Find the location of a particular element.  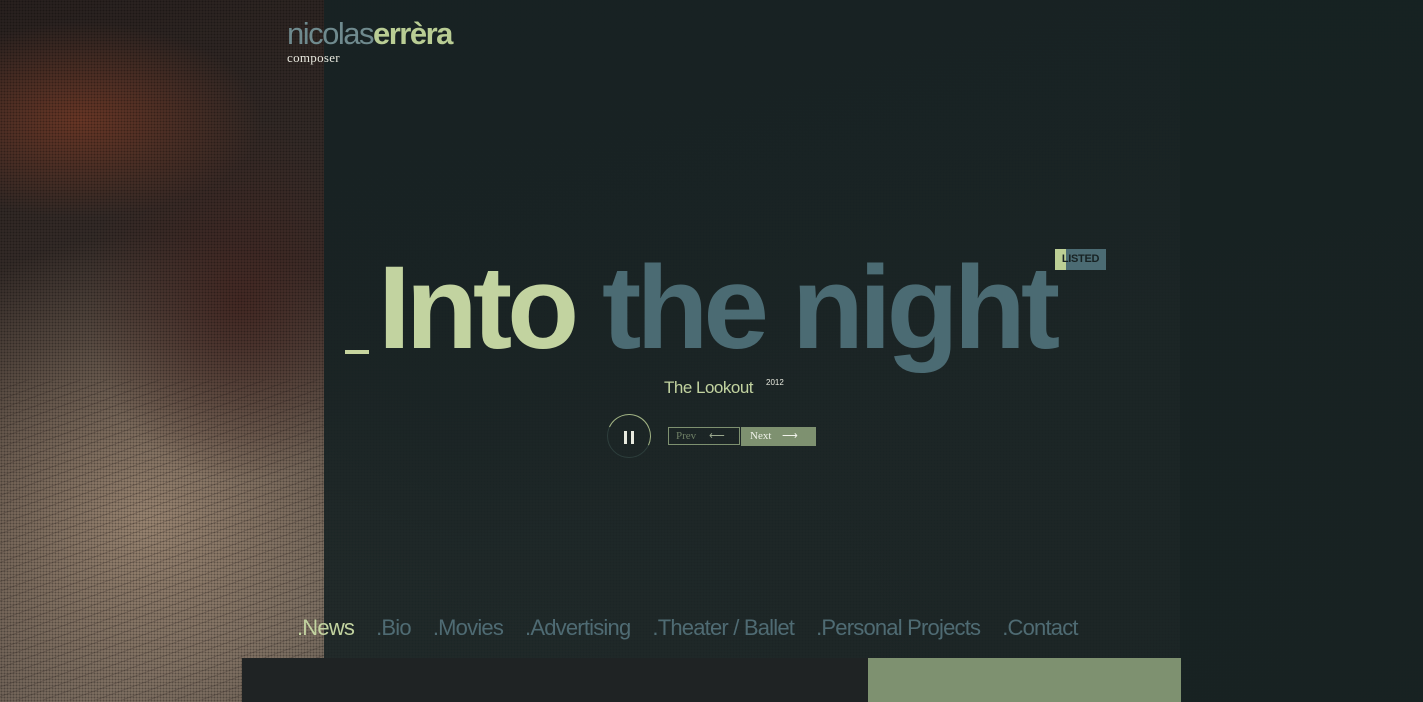

logo-subtitle: composer is located at coordinates (313, 57).